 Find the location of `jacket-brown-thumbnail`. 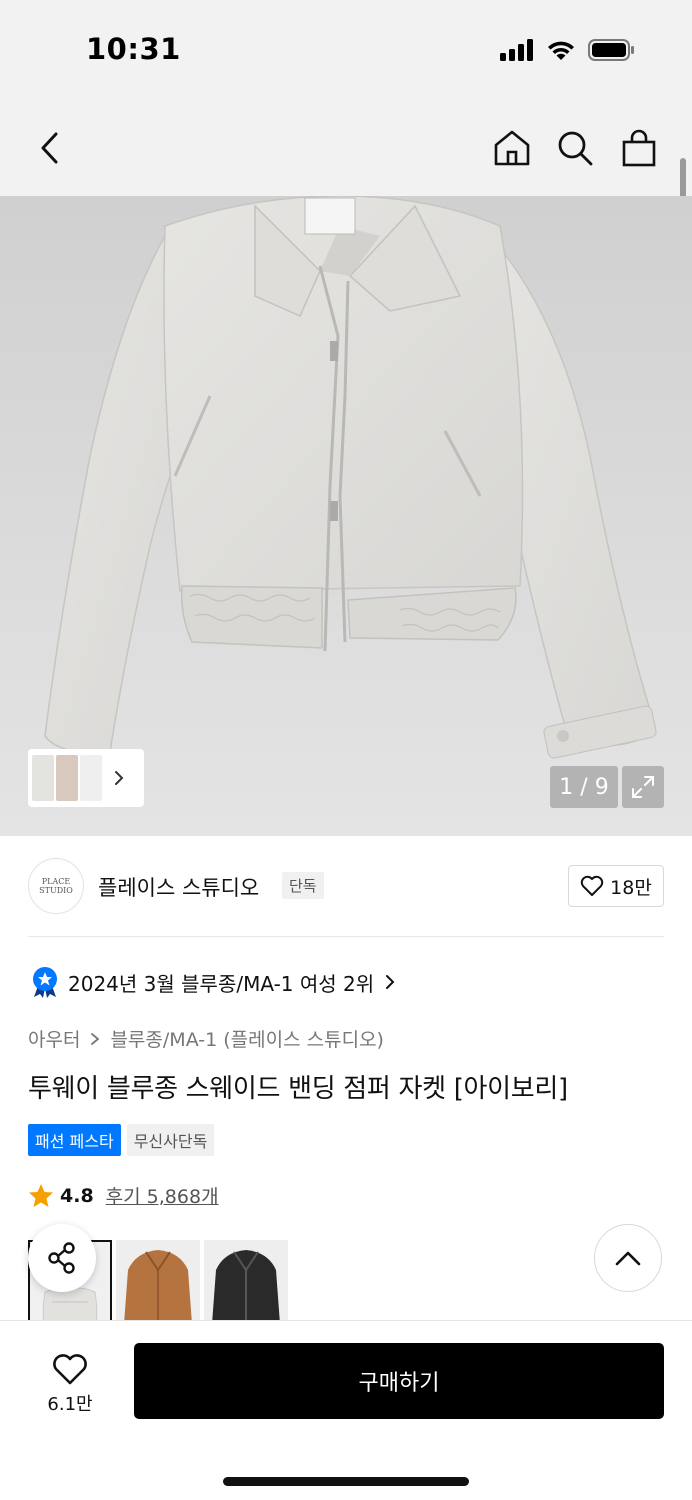

jacket-brown-thumbnail is located at coordinates (158, 1282).